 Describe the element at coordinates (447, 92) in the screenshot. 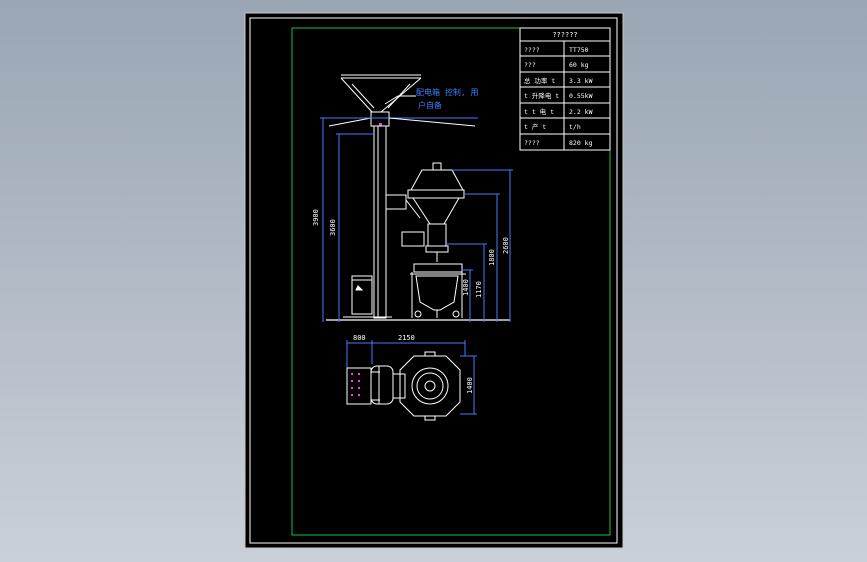

I see `annotation-line1: 配电箱 控制, 用` at that location.